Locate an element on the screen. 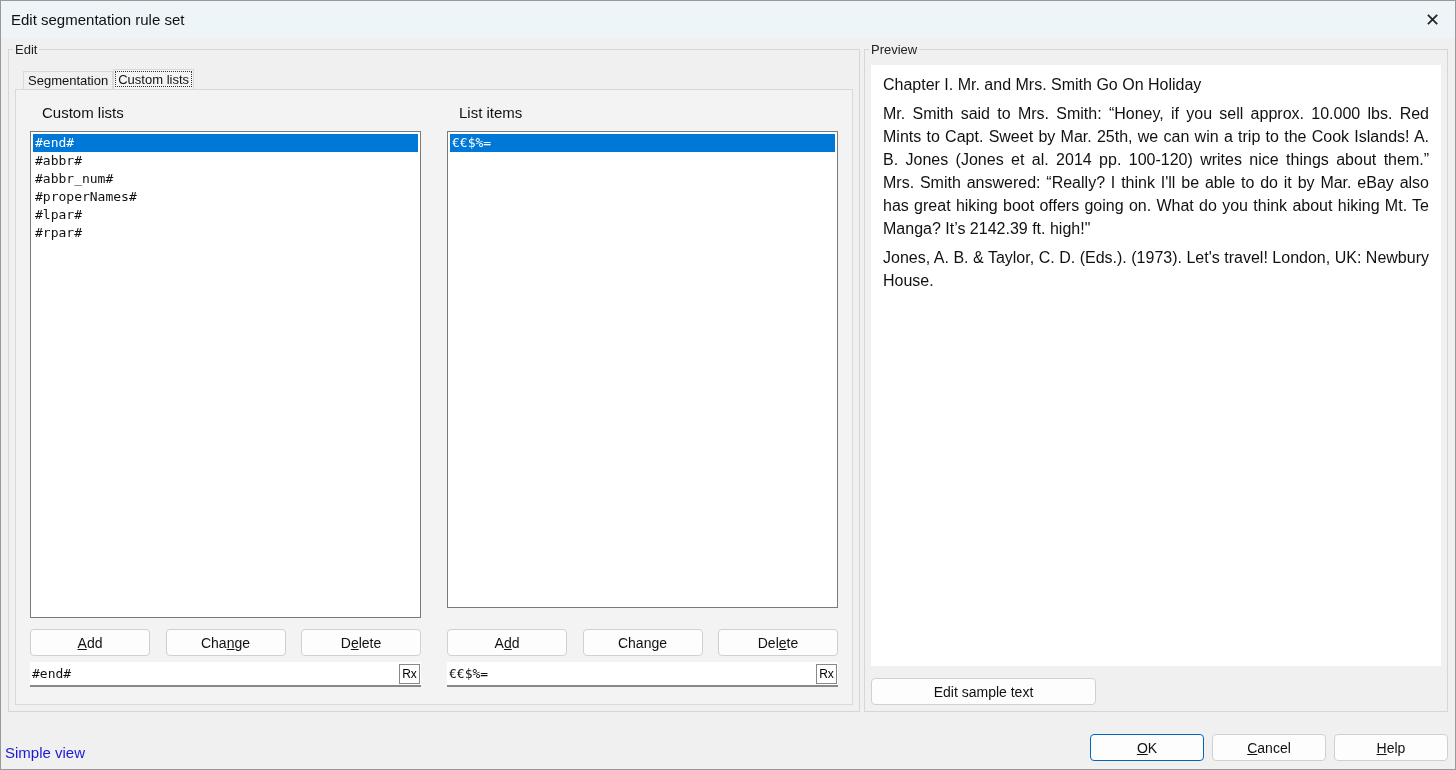 The width and height of the screenshot is (1456, 770). edit-sample-button: Edit sample text is located at coordinates (983, 691).